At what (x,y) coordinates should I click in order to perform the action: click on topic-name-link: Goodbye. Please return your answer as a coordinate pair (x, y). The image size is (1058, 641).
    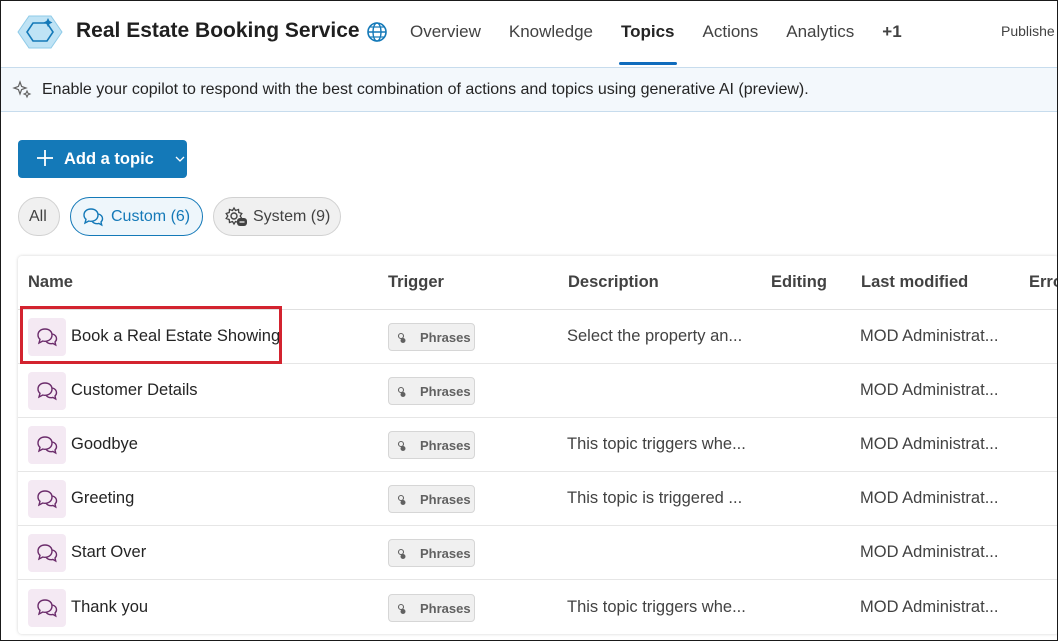
    Looking at the image, I should click on (104, 444).